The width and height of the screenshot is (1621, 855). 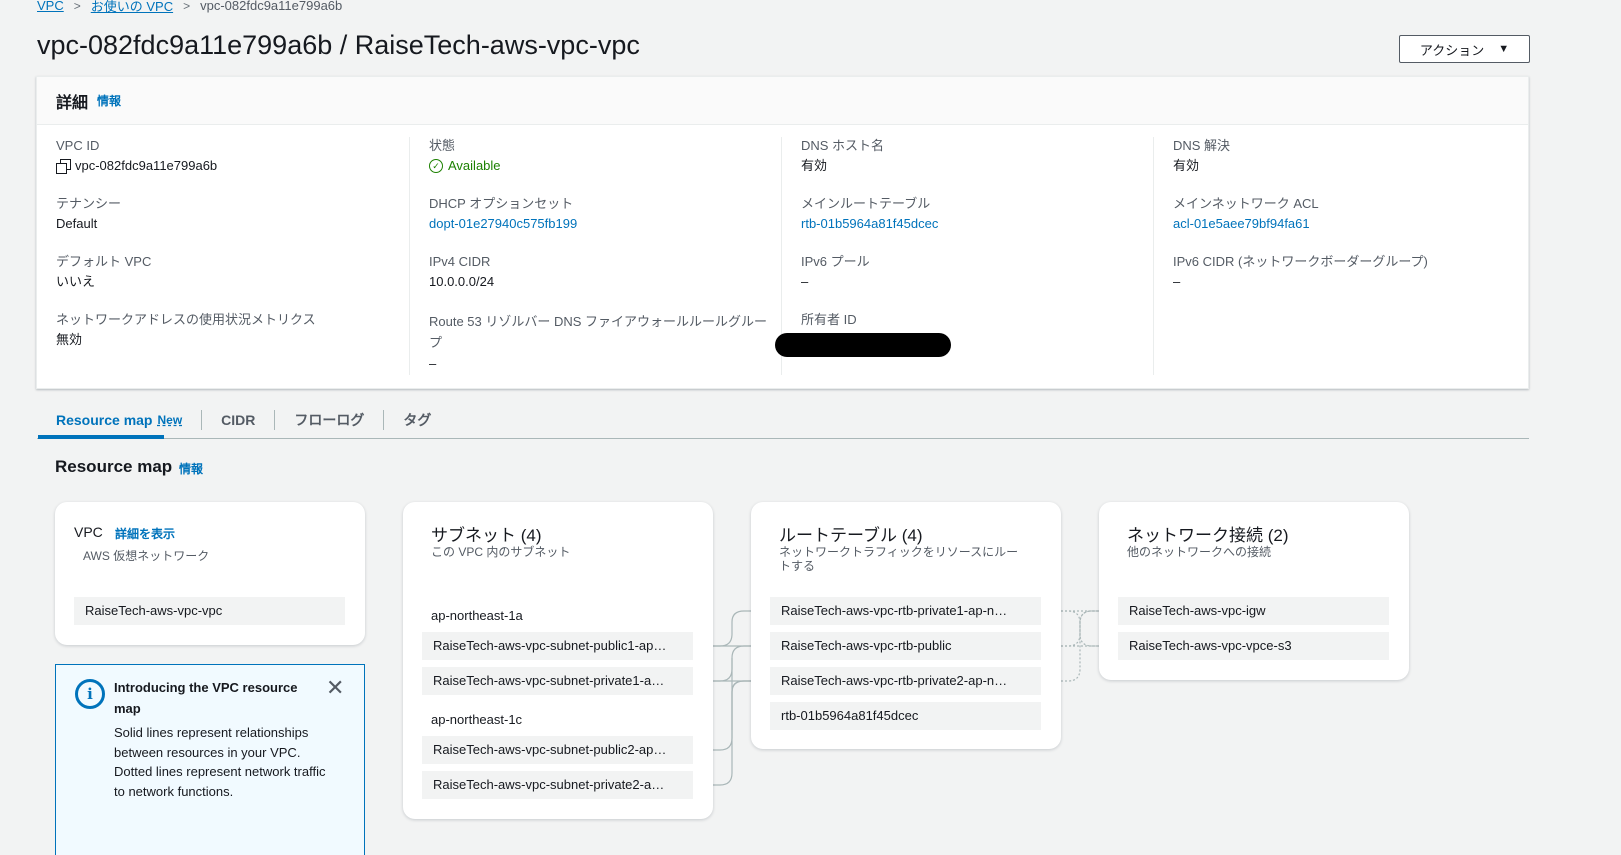 I want to click on tab-bar: Resource map New CIDR フローログ タグ, so click(x=783, y=420).